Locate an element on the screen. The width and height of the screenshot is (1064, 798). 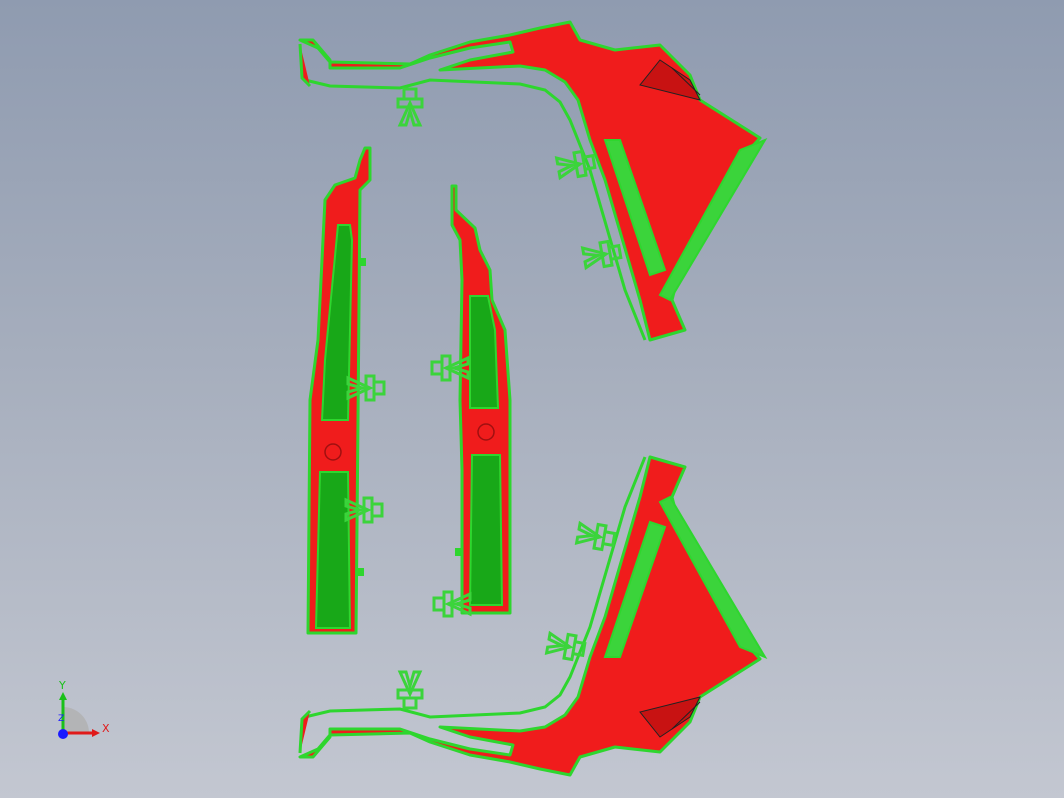
z-axis-icon is located at coordinates (63, 734).